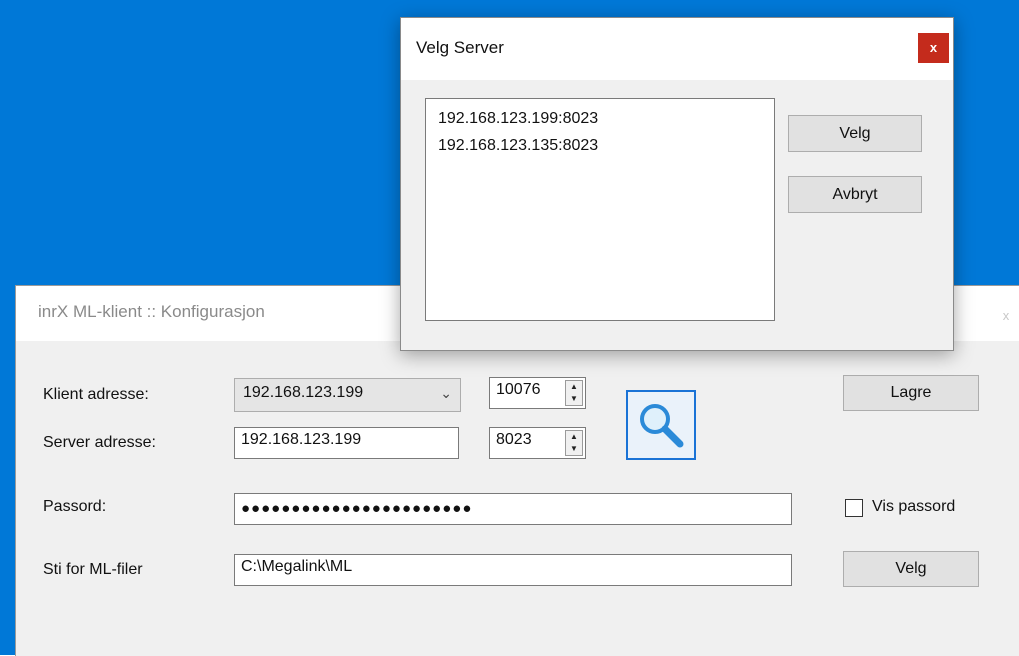  I want to click on config-window-title: inrX ML-klient :: Konfigurasjon, so click(151, 311).